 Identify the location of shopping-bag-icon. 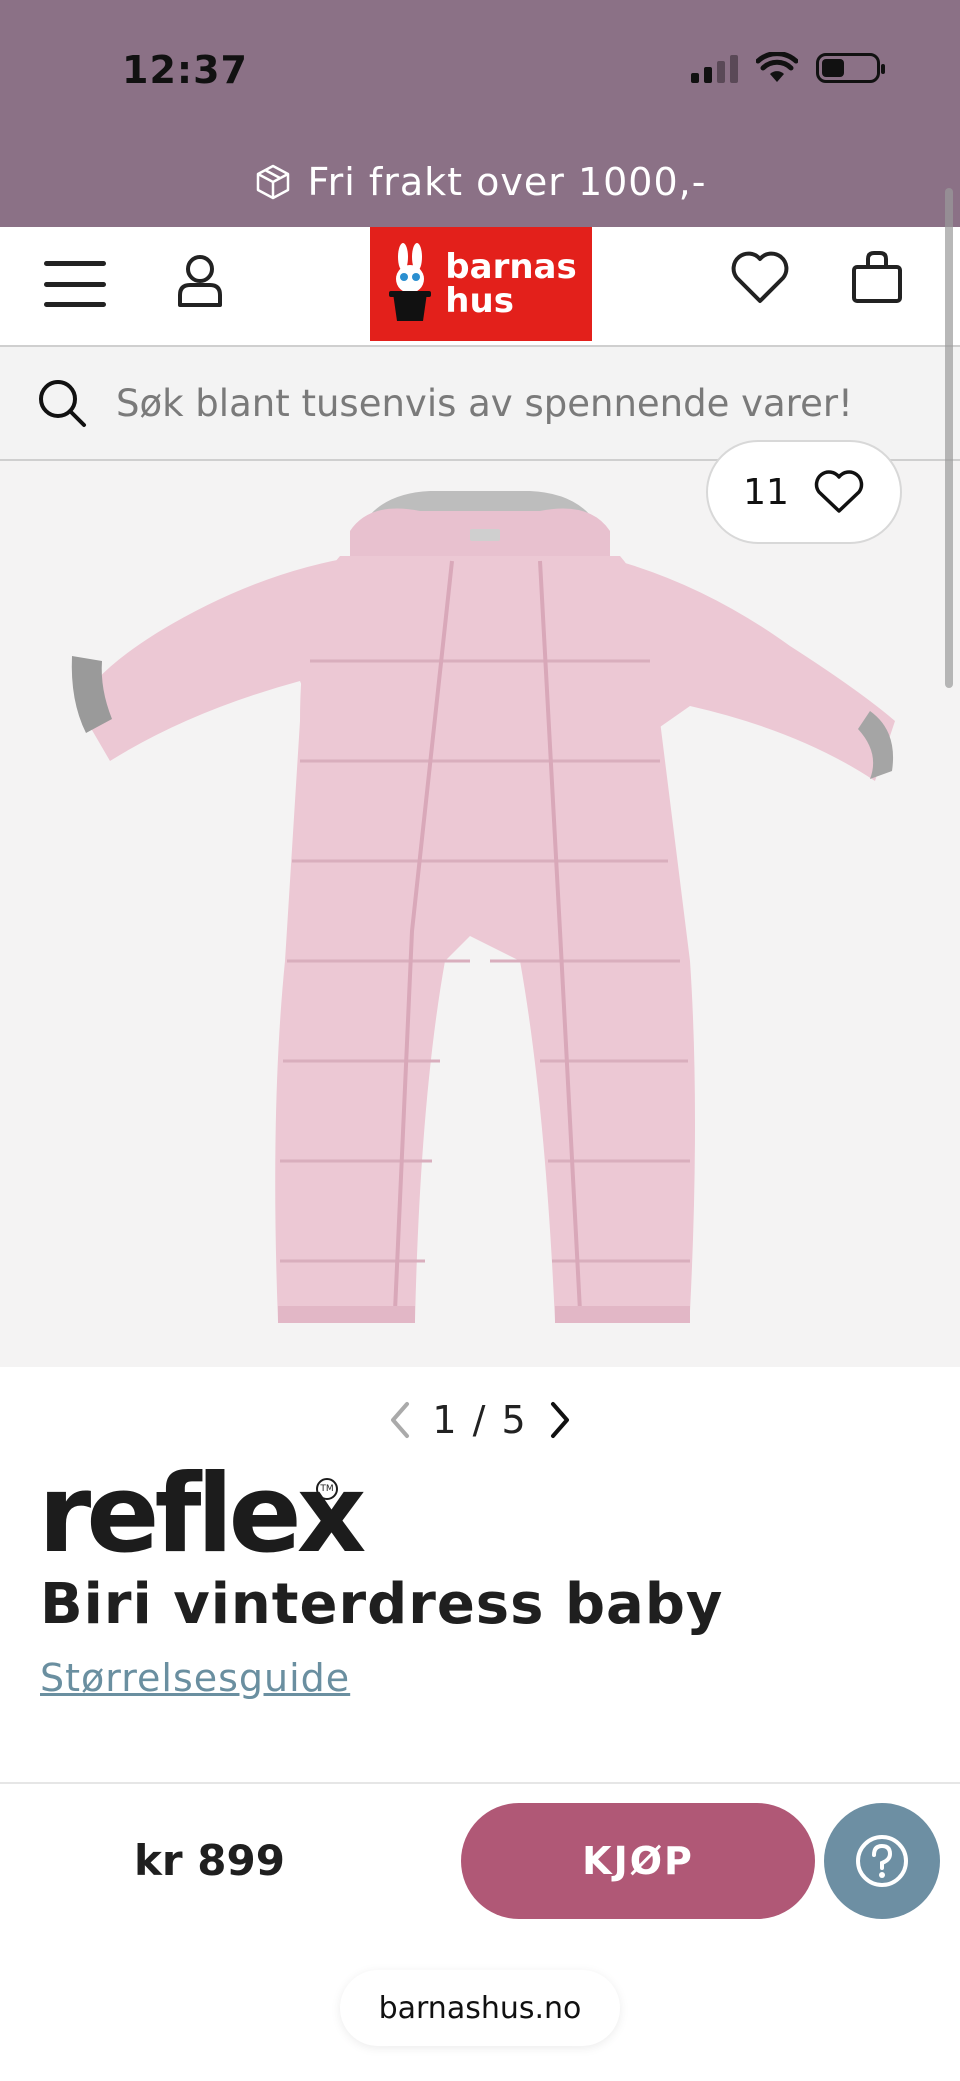
(877, 277).